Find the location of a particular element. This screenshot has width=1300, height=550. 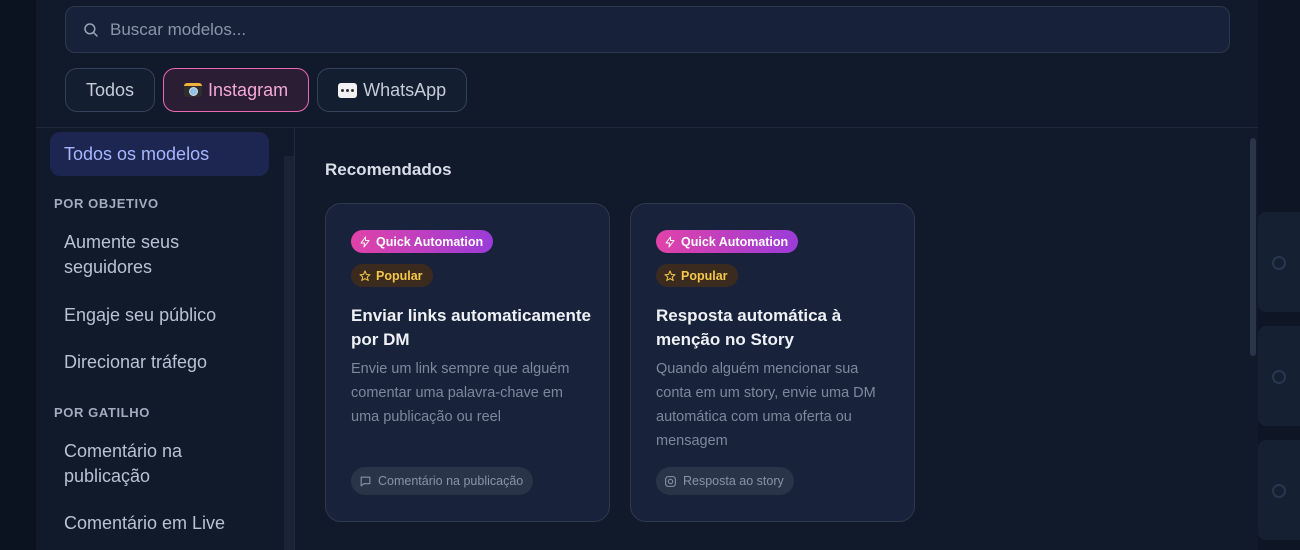

filter-todos-button: Todos is located at coordinates (110, 90).